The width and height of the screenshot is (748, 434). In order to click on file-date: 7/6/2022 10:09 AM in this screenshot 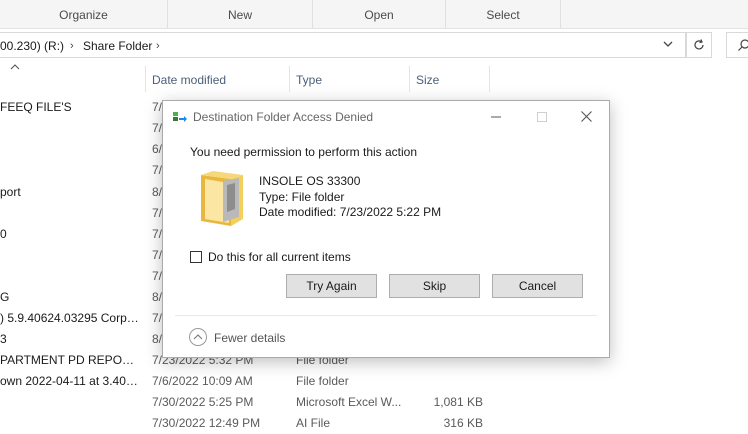, I will do `click(202, 381)`.